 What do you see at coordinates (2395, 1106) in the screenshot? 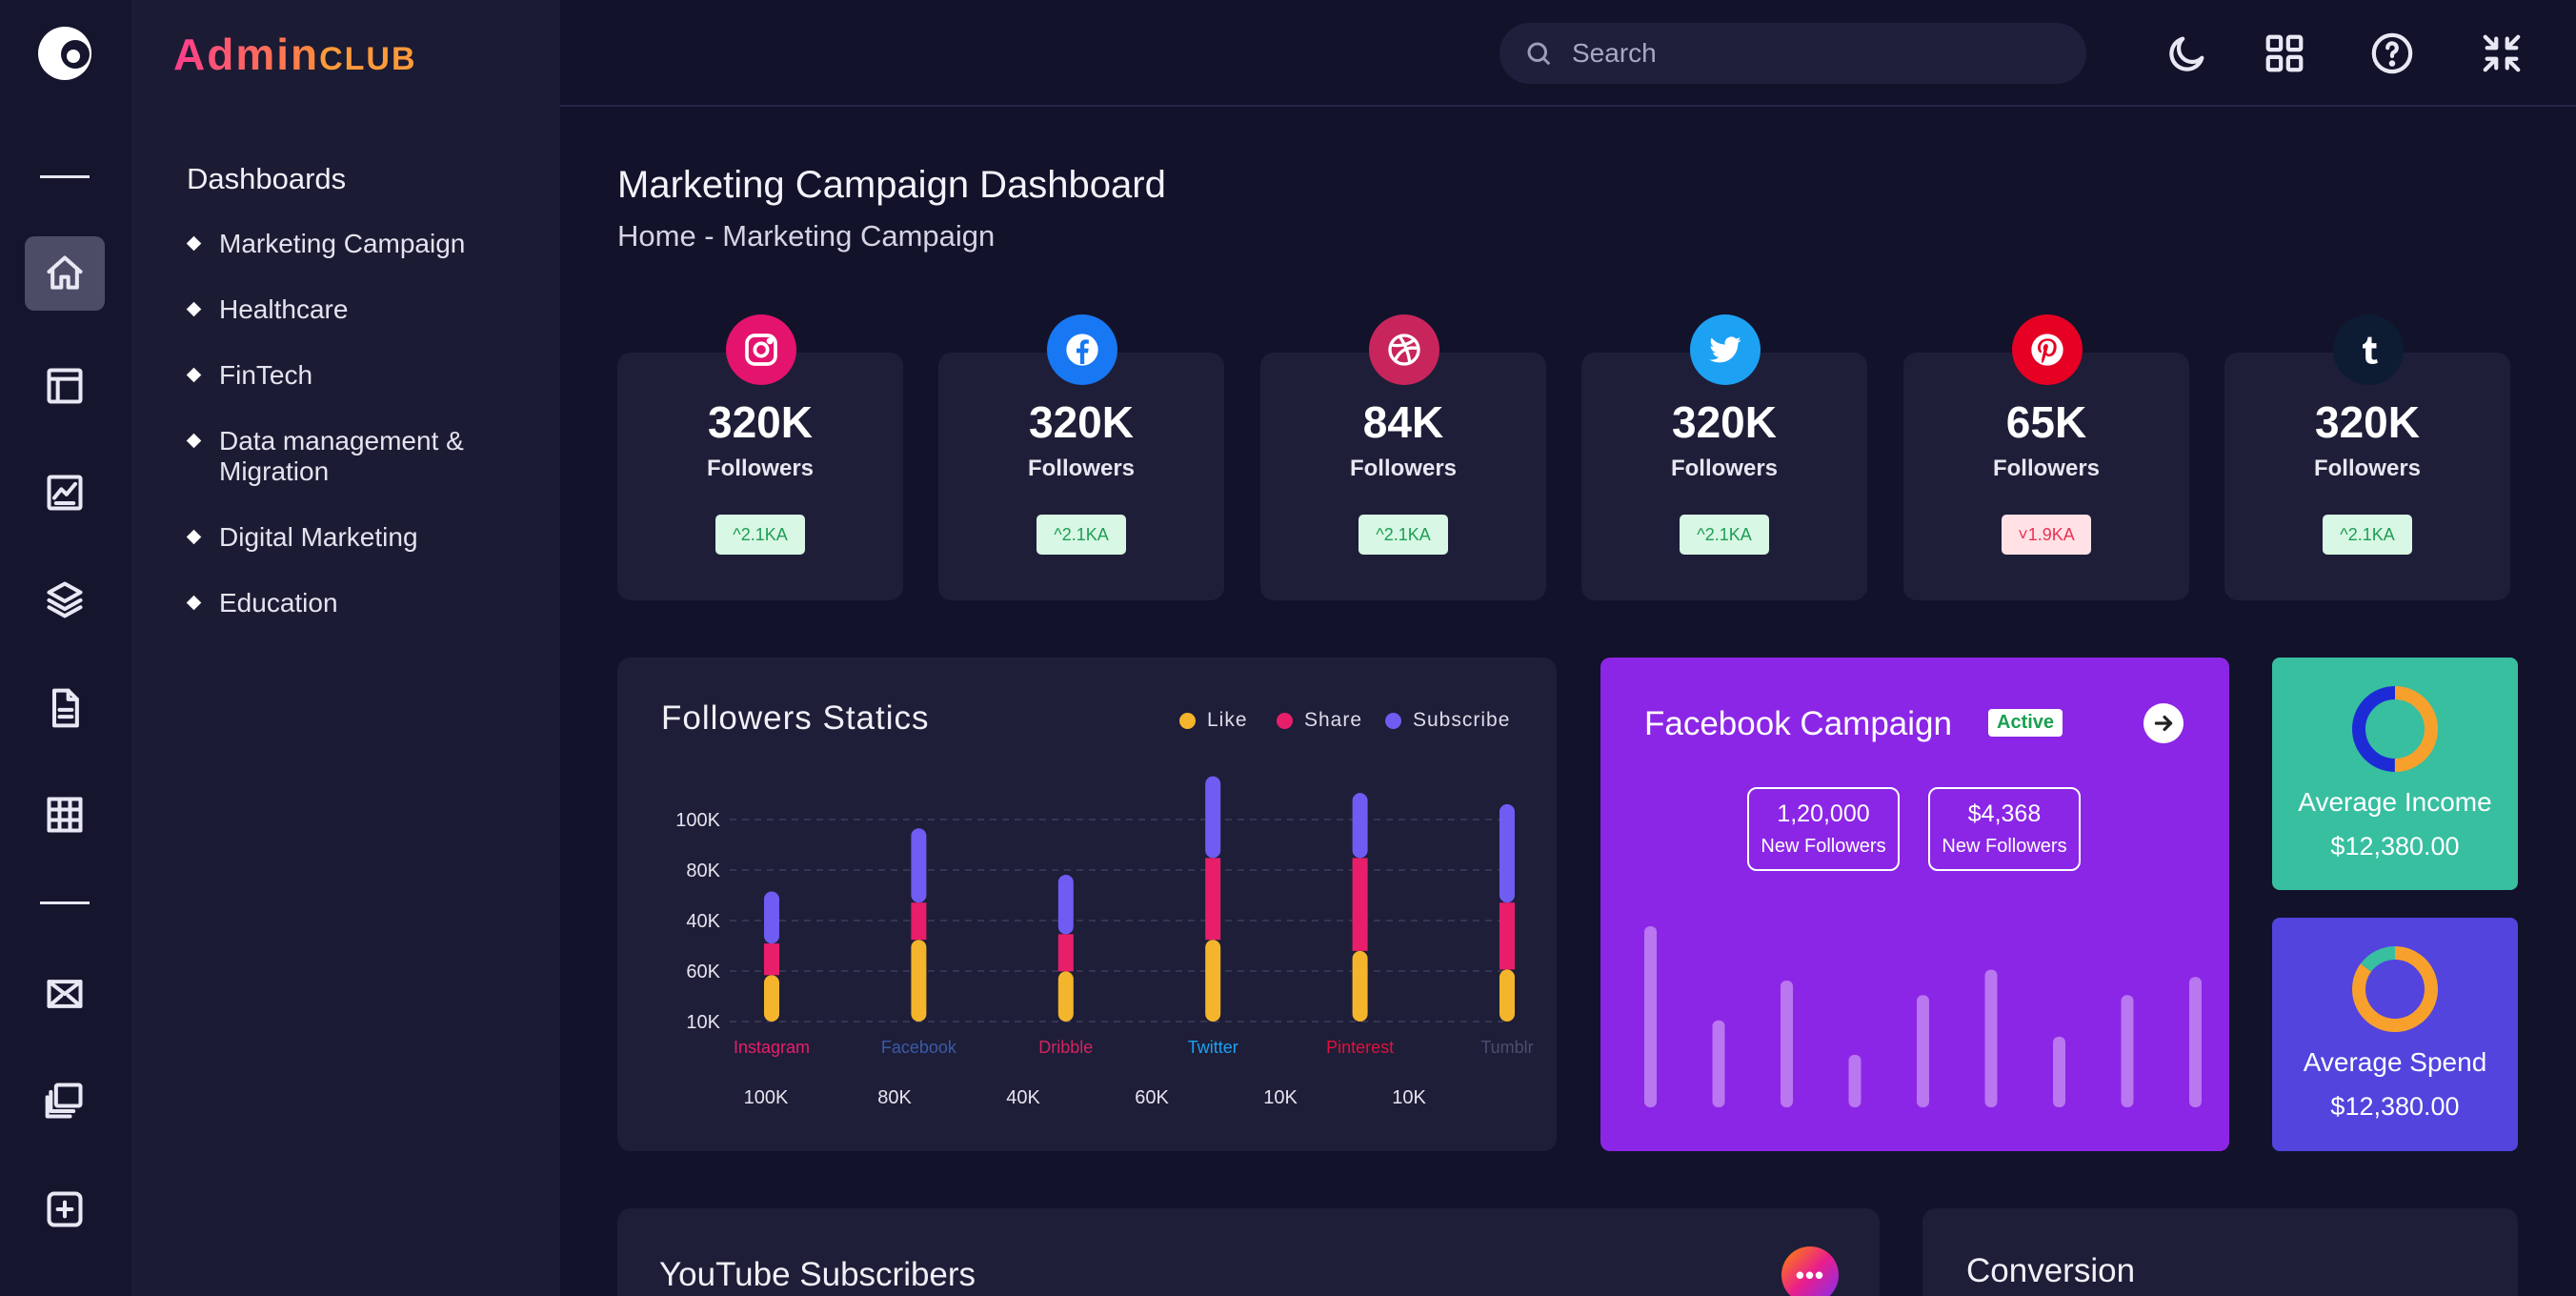
I see `average-spend-value: $12,380.00` at bounding box center [2395, 1106].